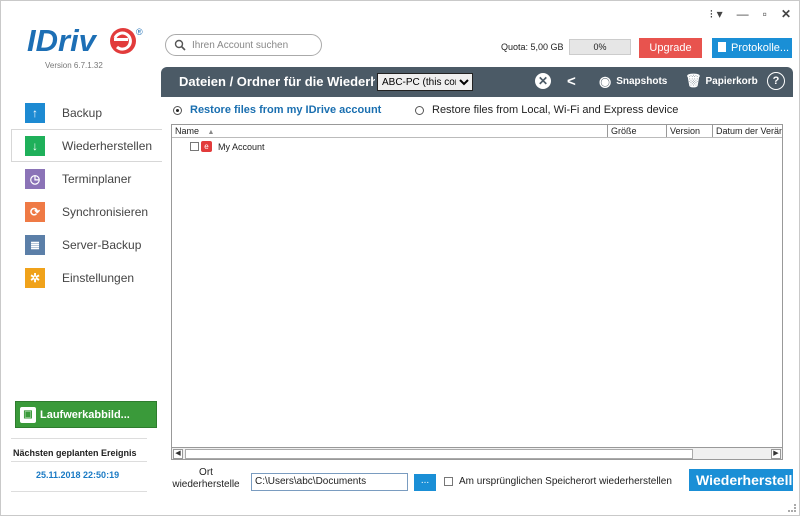 This screenshot has height=516, width=800. I want to click on horizontal-scrollbar: ◀ ▶, so click(477, 453).